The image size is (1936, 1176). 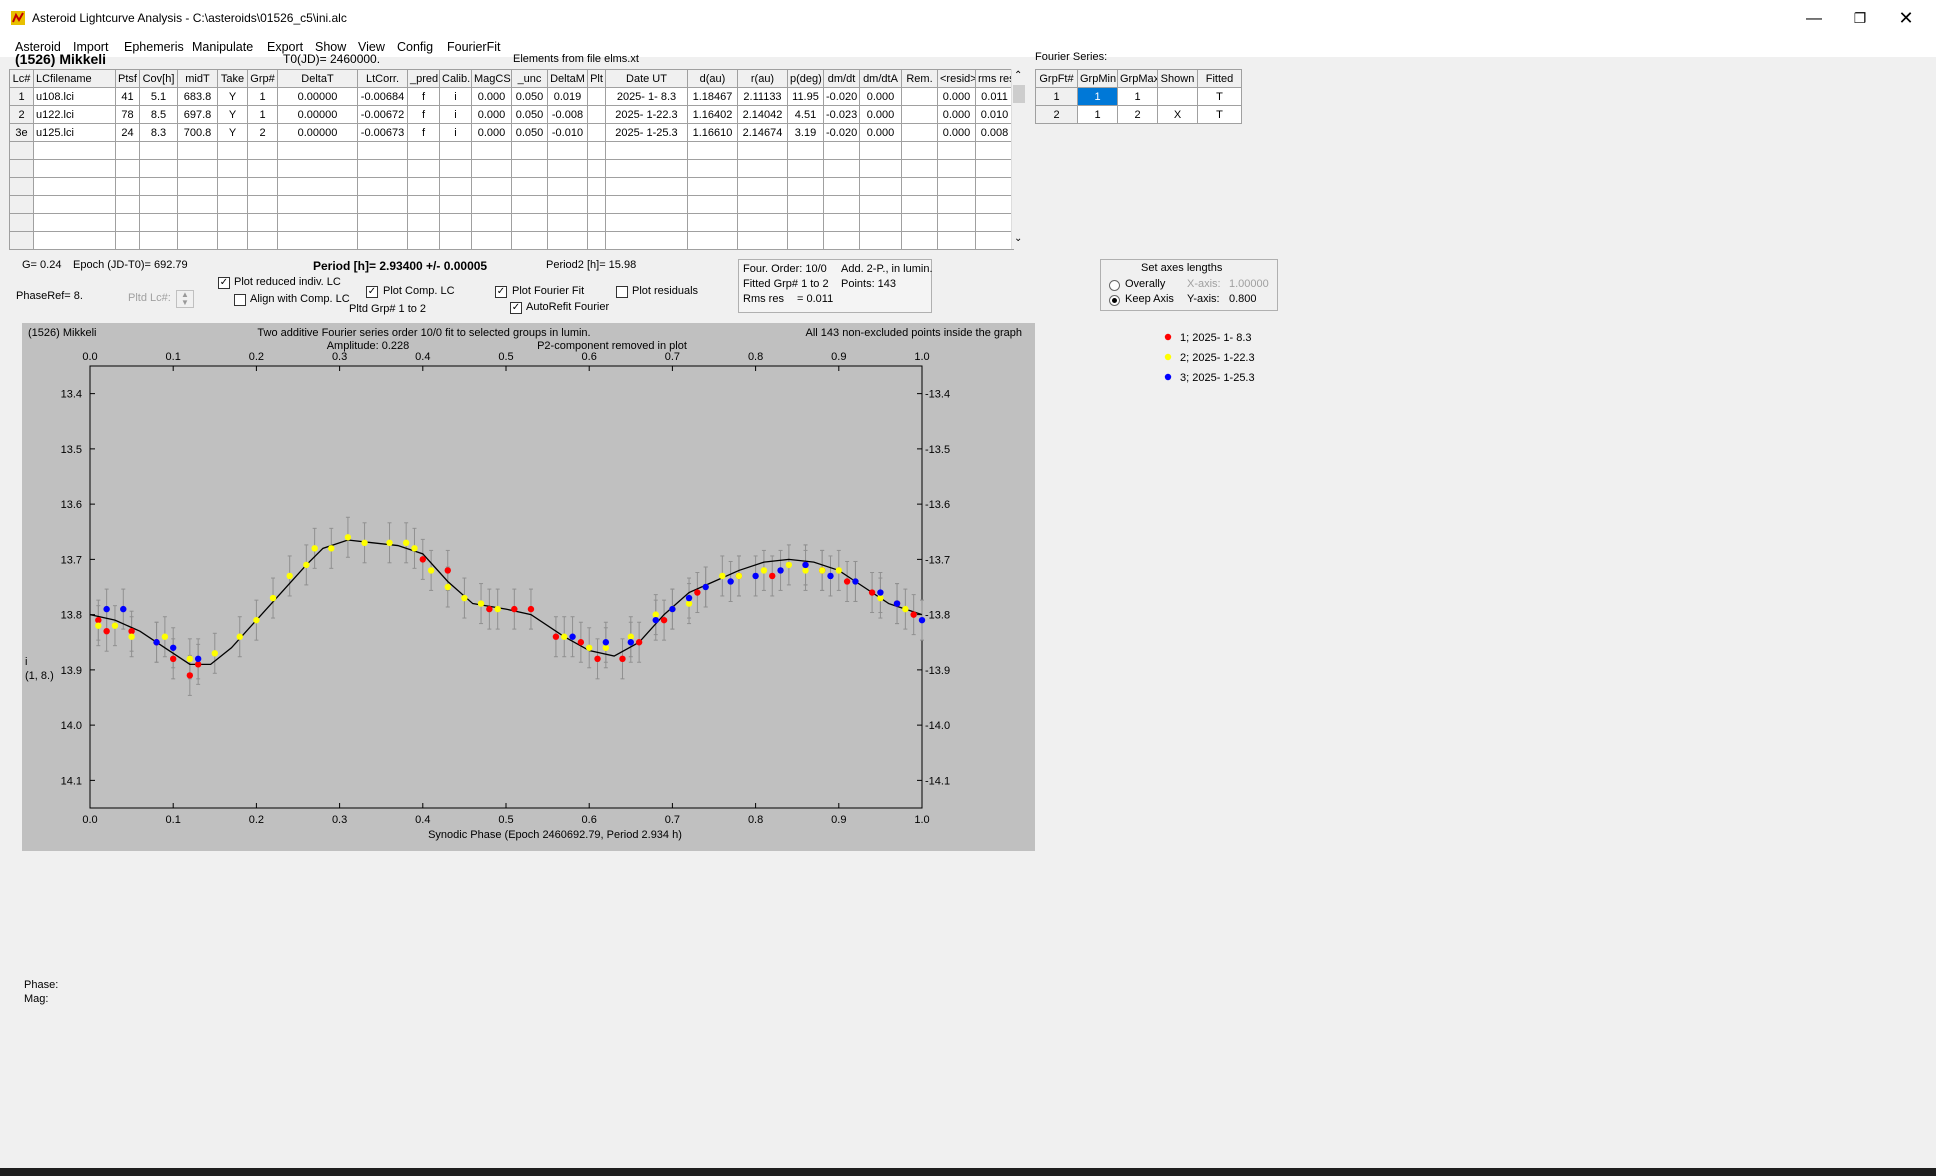 I want to click on table-cell: 0.00000, so click(x=317, y=132).